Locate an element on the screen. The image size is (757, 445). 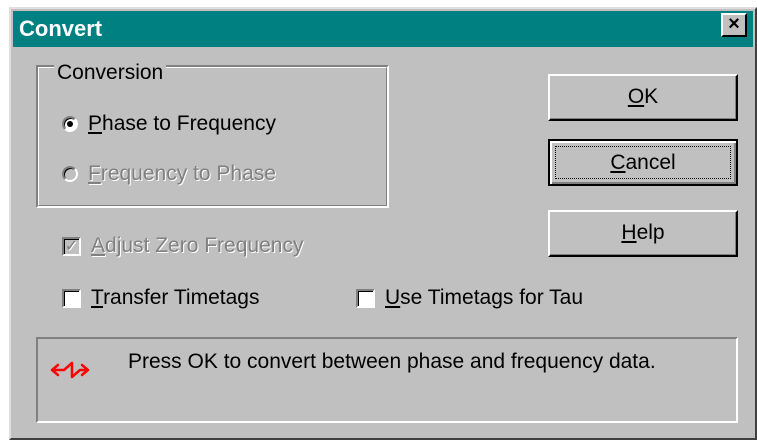
cancel-button: Cancel is located at coordinates (643, 162).